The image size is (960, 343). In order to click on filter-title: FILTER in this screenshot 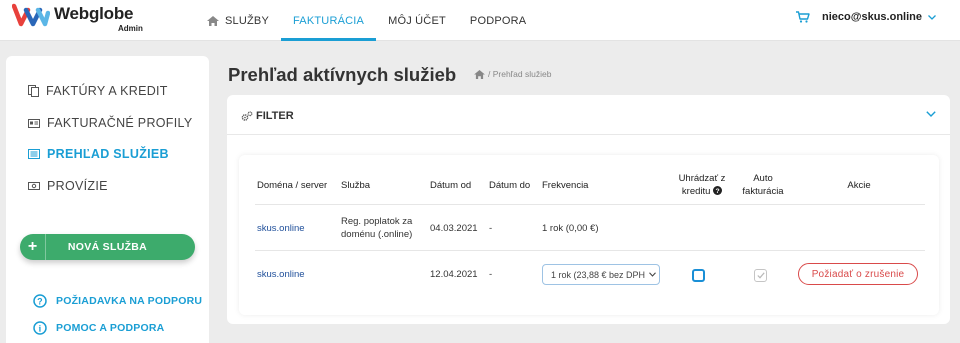, I will do `click(267, 116)`.